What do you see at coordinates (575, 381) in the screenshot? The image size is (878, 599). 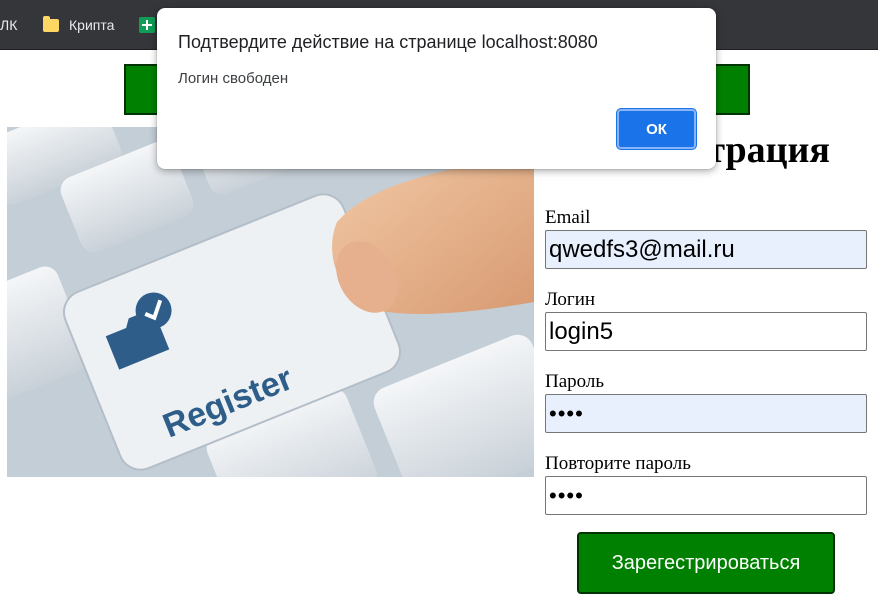 I see `password-label: Пароль` at bounding box center [575, 381].